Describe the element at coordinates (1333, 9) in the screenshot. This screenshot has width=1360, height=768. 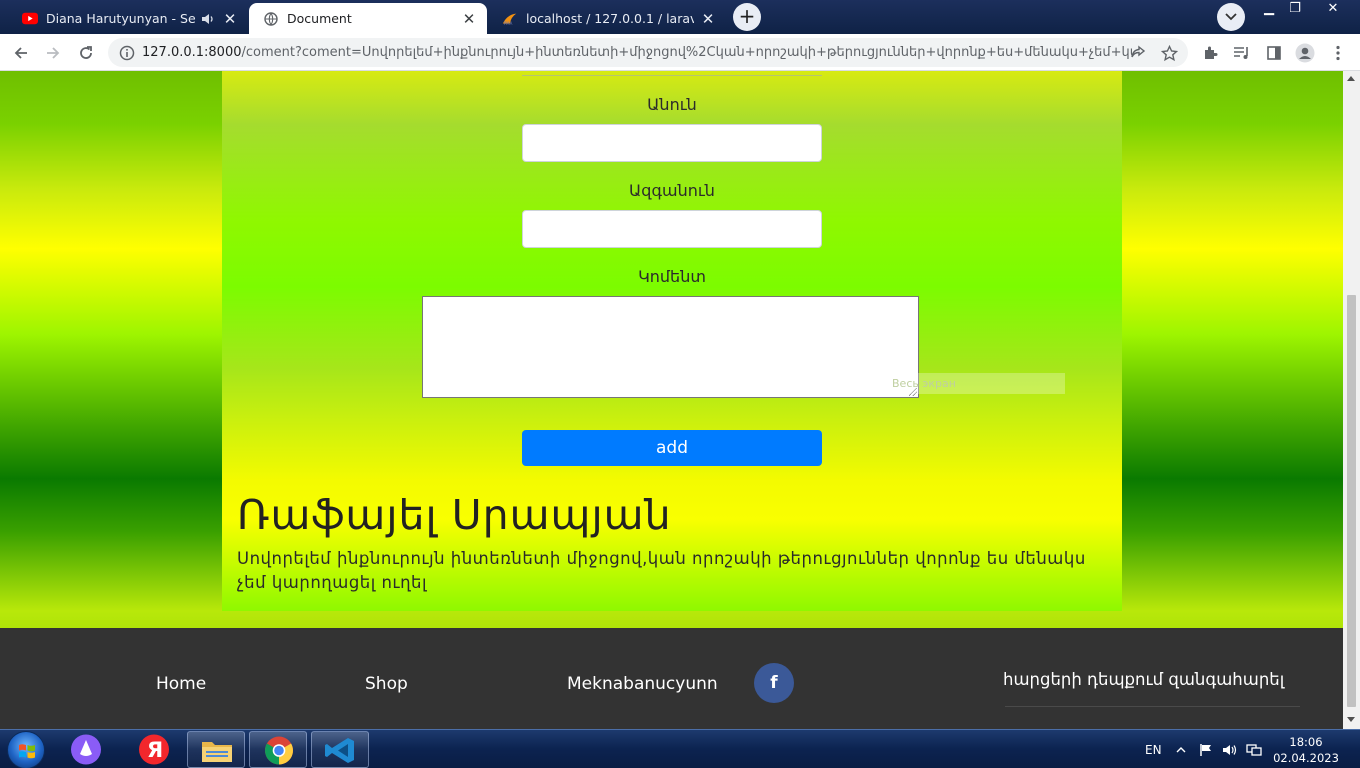
I see `close-window-button: ✕` at that location.